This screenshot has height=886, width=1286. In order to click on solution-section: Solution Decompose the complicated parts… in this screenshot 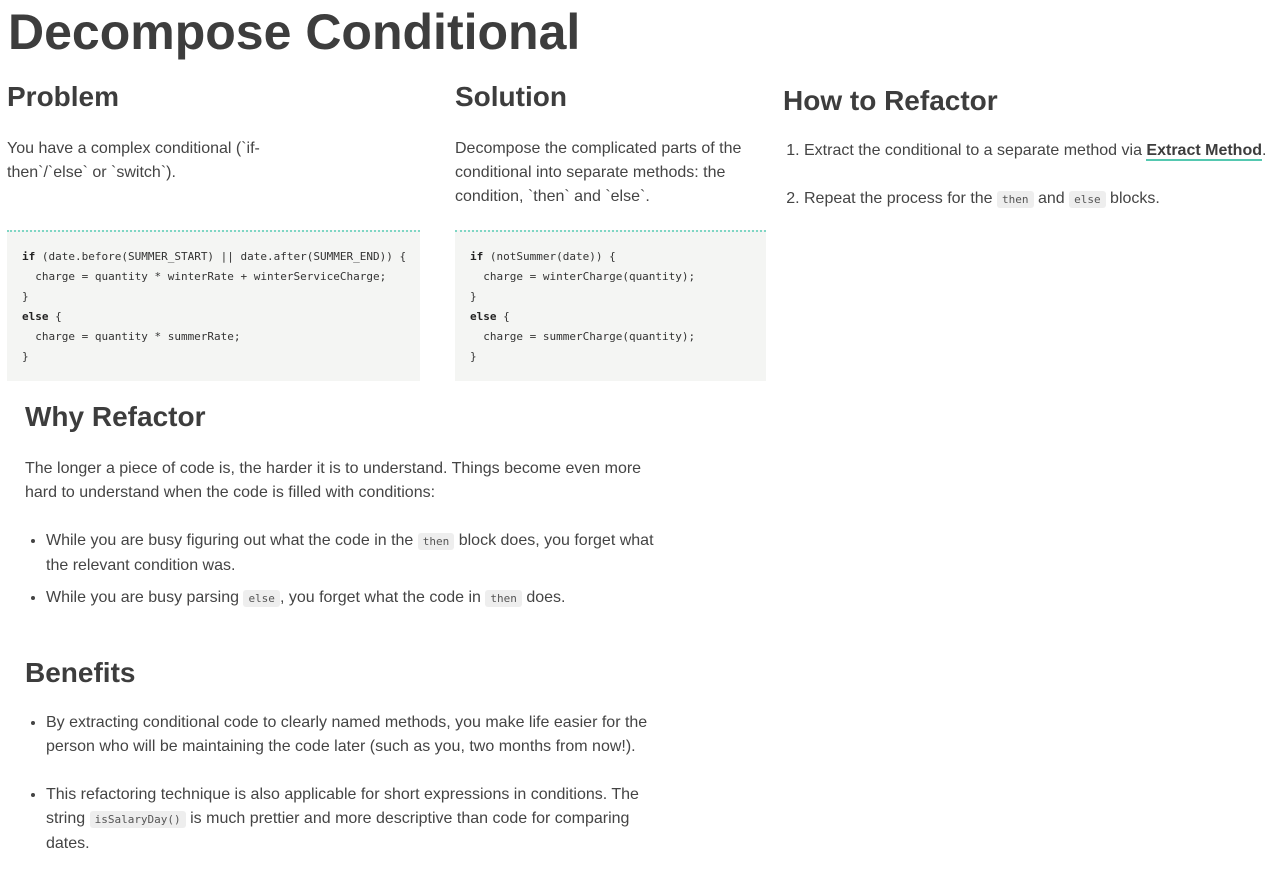, I will do `click(610, 144)`.